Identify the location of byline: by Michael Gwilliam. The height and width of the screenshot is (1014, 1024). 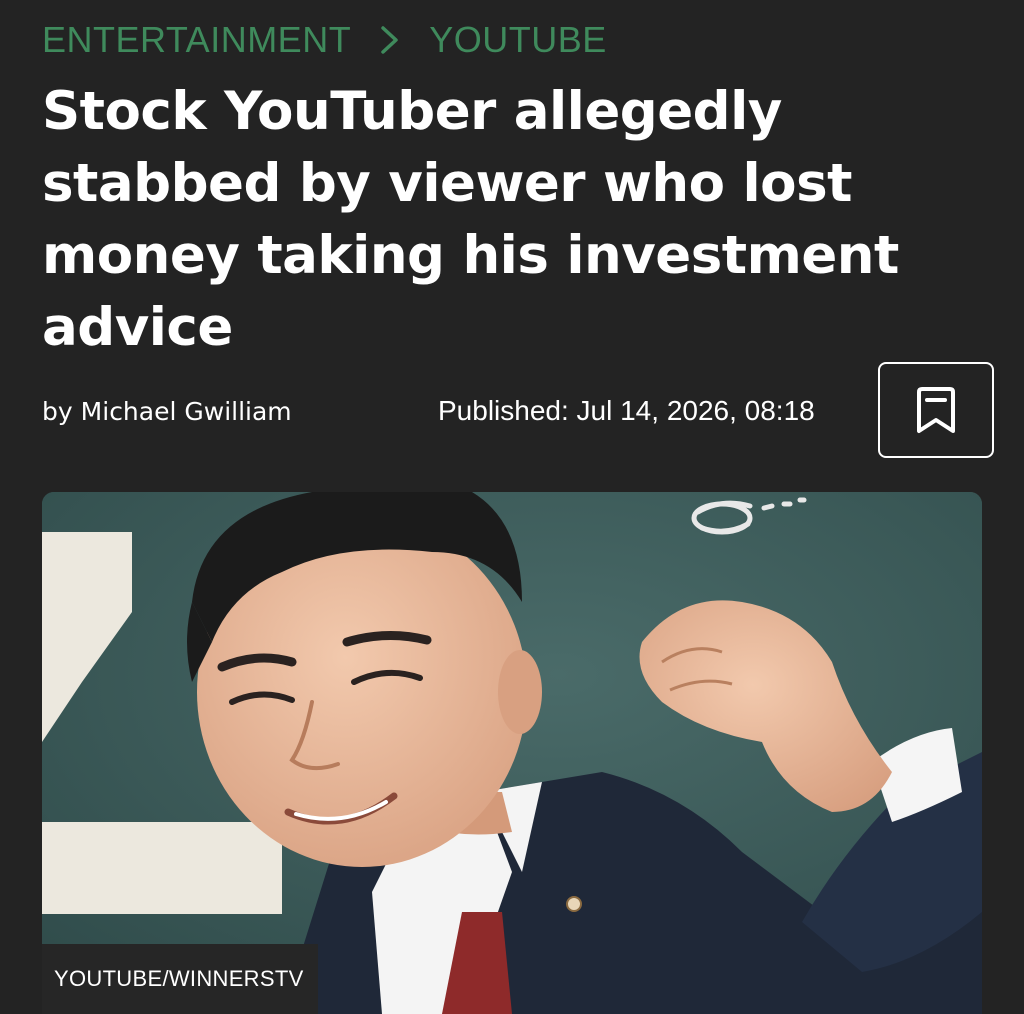
(167, 411).